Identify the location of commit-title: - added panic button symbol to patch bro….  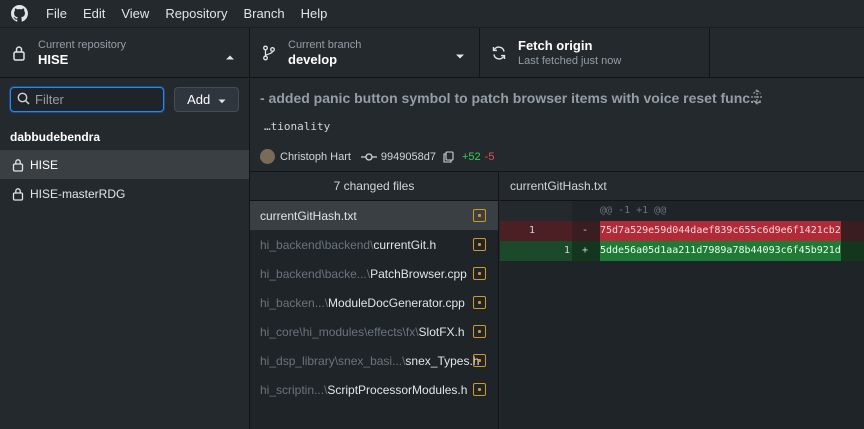
(511, 98).